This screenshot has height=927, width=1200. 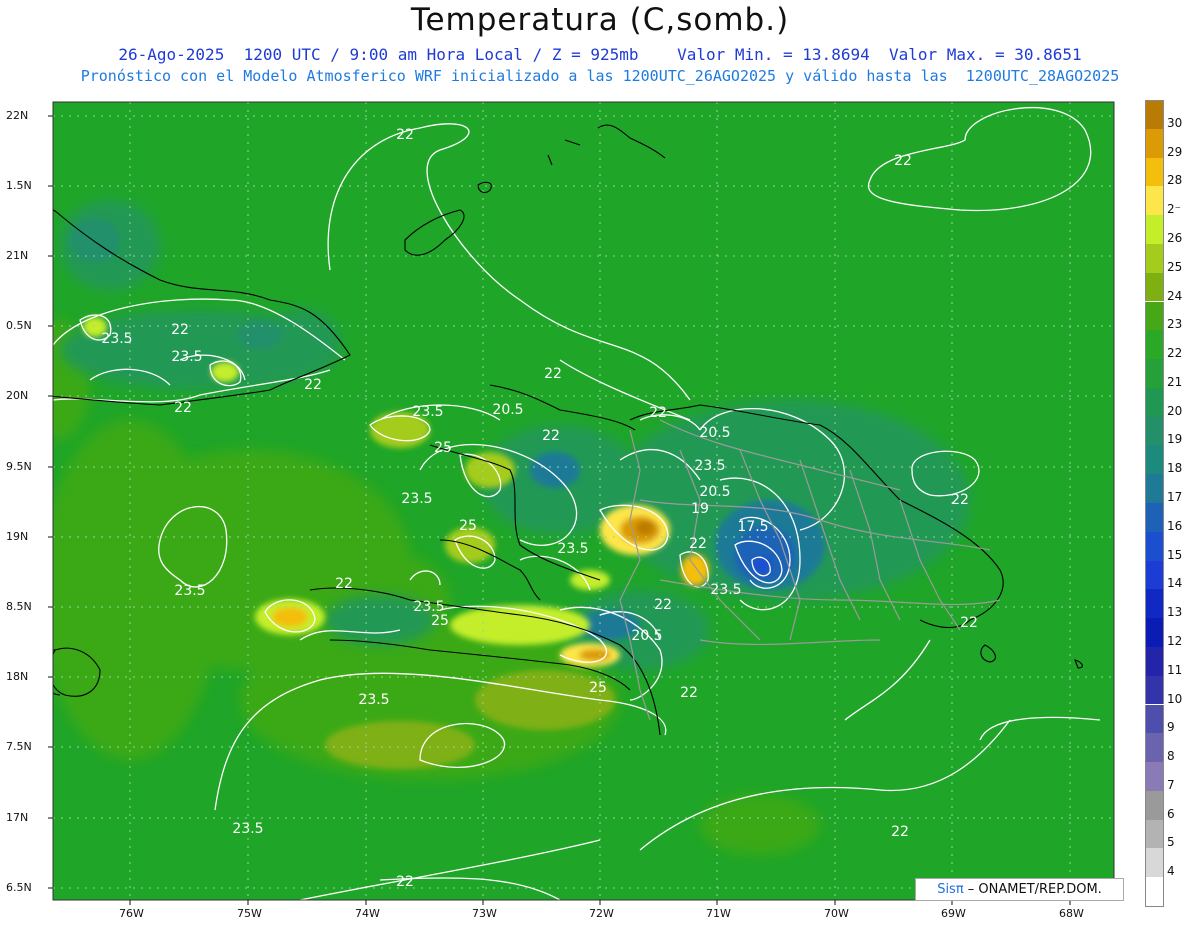 I want to click on colorbar-label: 26, so click(x=1175, y=237).